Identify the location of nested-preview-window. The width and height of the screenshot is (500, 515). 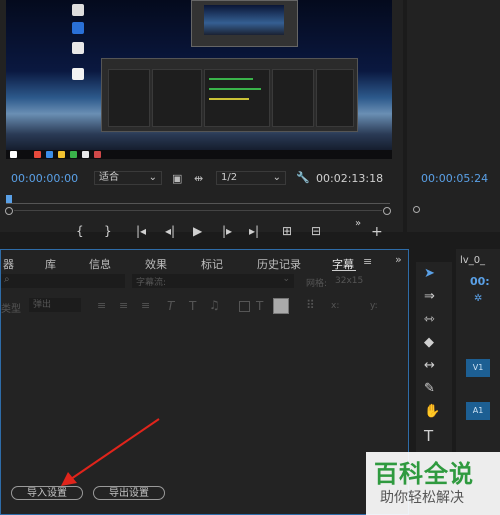
(244, 23).